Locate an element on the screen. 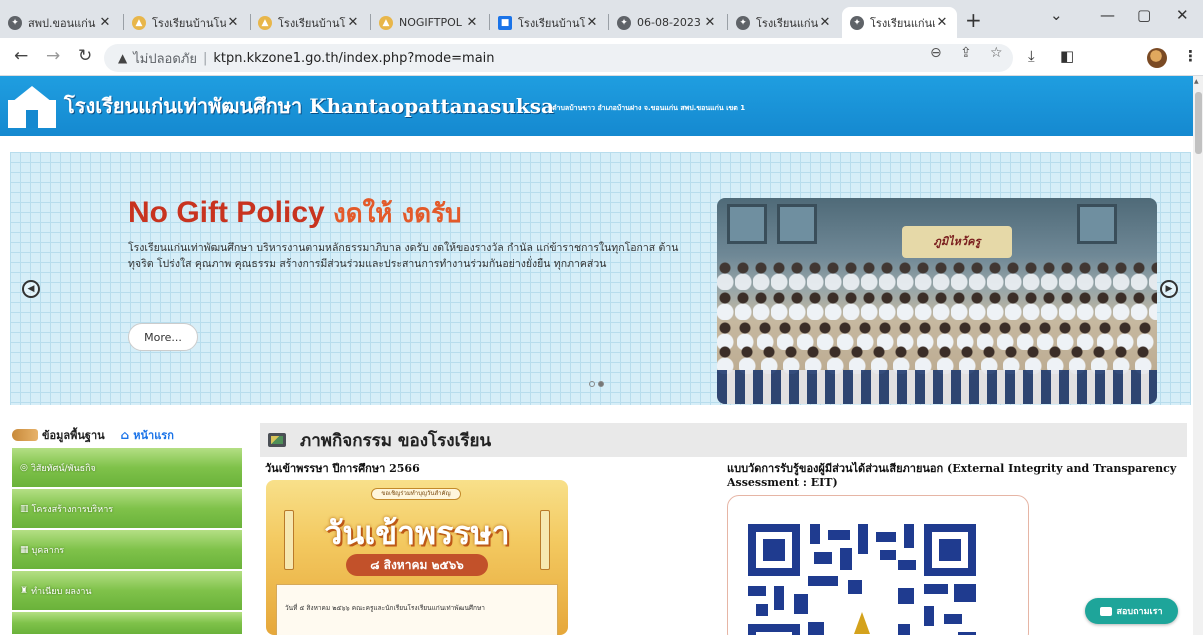  forward-icon: → is located at coordinates (53, 56).